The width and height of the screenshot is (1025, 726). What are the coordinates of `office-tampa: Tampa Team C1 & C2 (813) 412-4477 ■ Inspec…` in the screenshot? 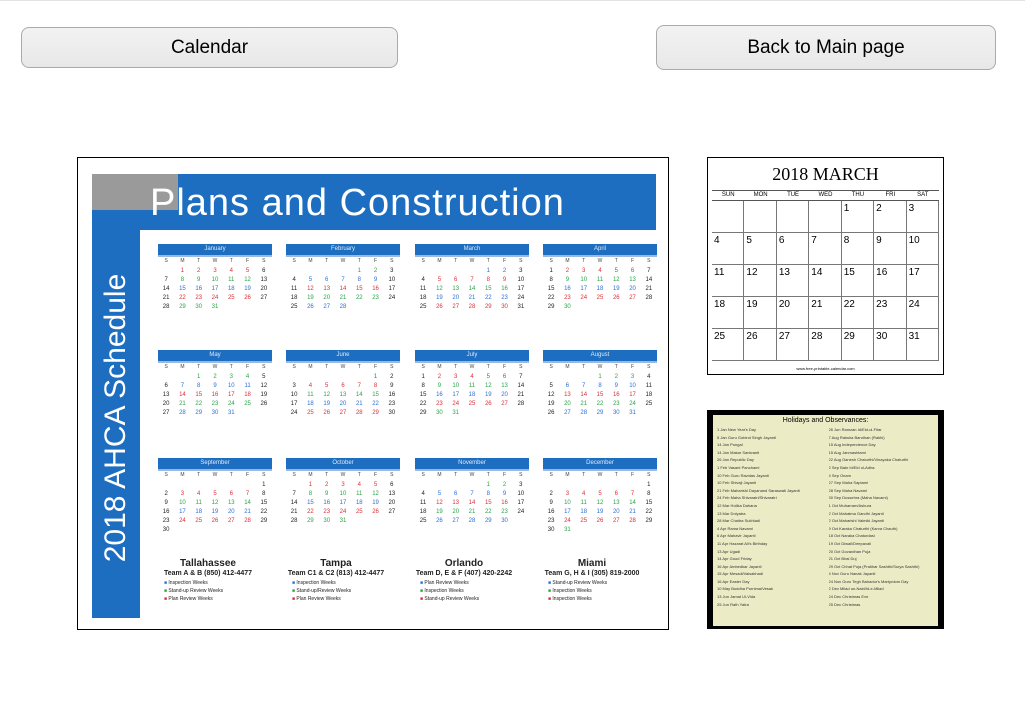 It's located at (336, 580).